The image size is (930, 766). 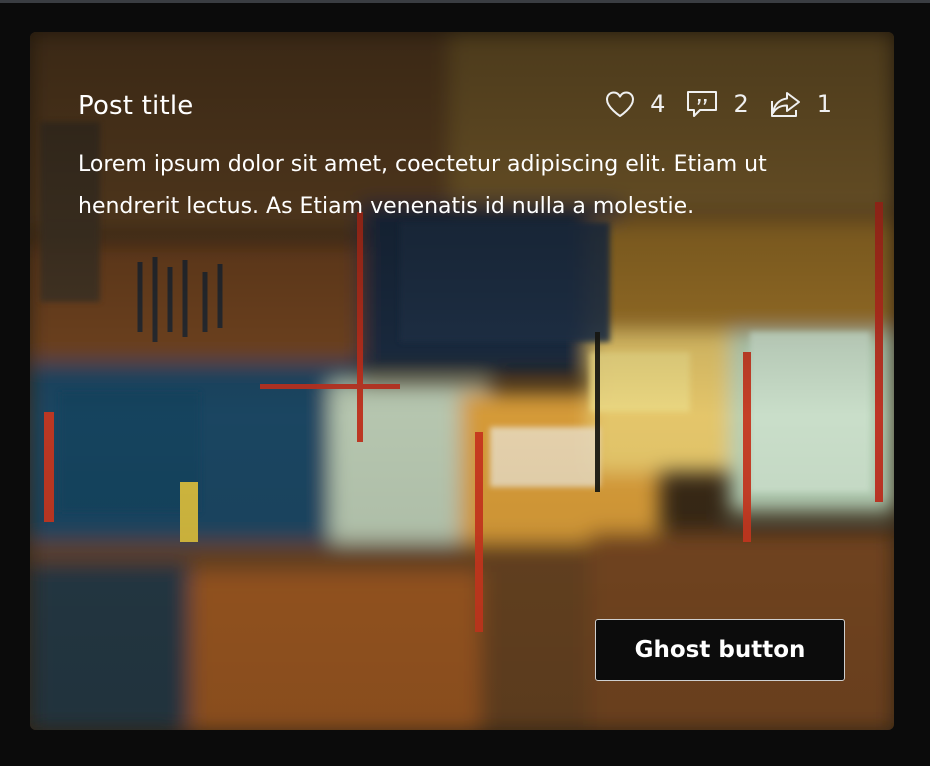 I want to click on share-icon, so click(x=786, y=104).